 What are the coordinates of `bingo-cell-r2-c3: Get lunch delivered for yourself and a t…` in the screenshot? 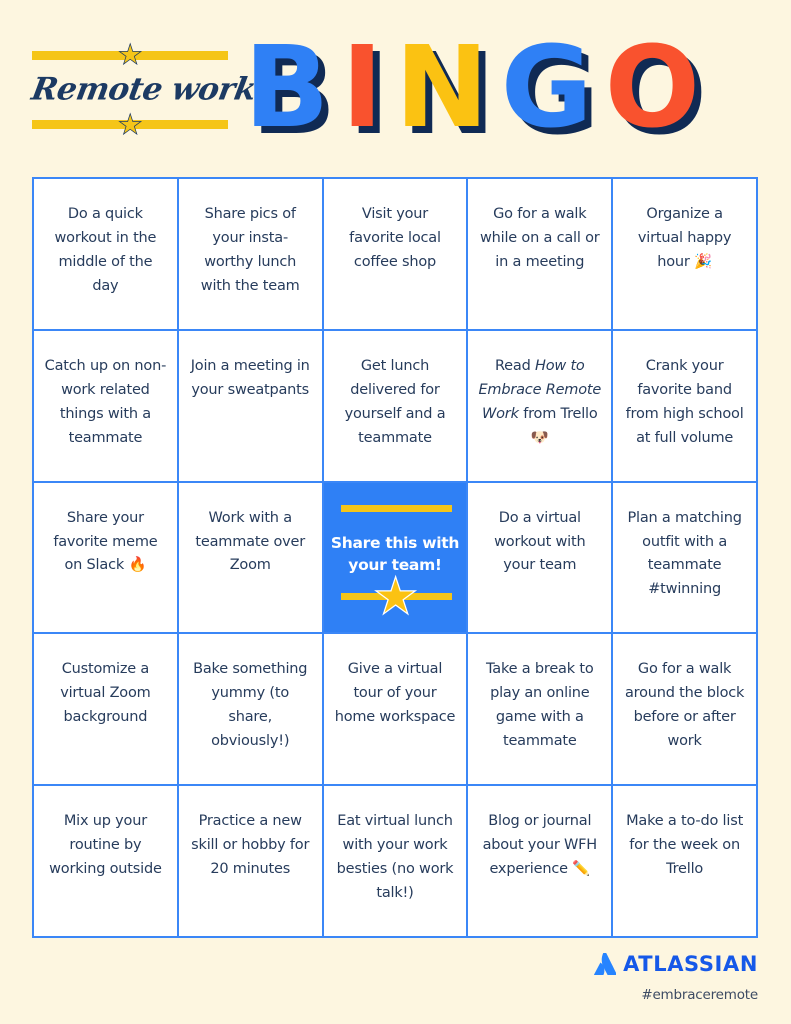 It's located at (395, 405).